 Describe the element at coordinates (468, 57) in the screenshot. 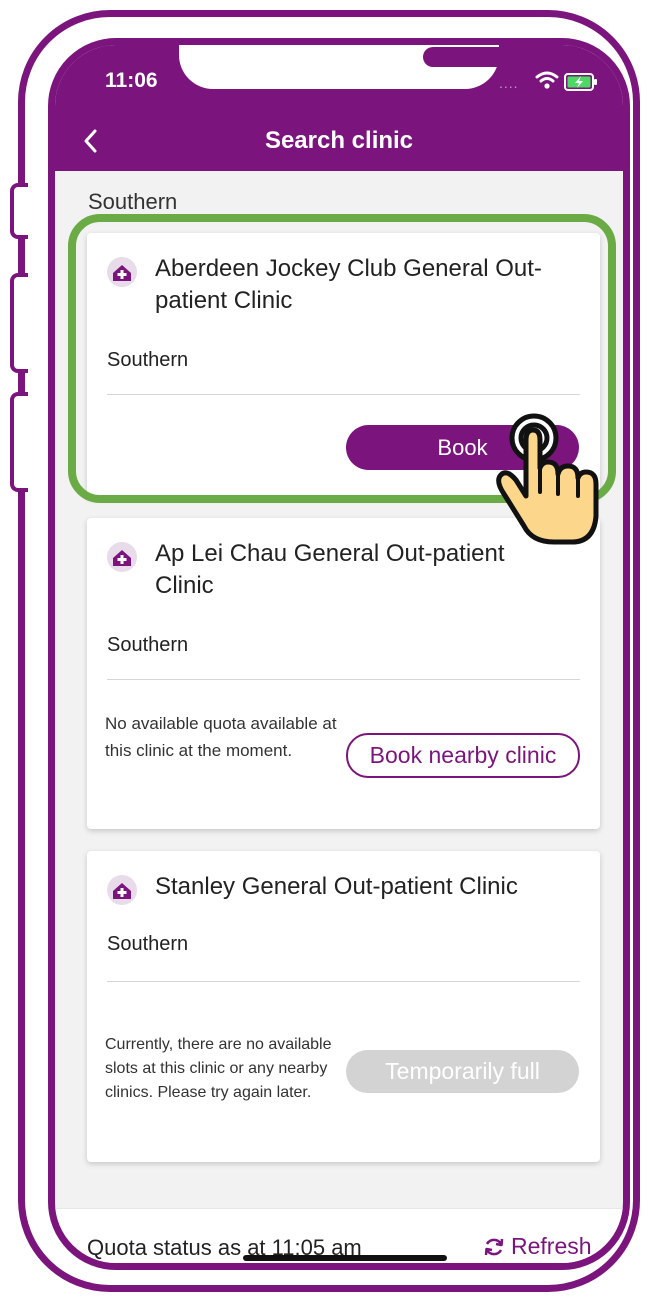

I see `speaker` at that location.